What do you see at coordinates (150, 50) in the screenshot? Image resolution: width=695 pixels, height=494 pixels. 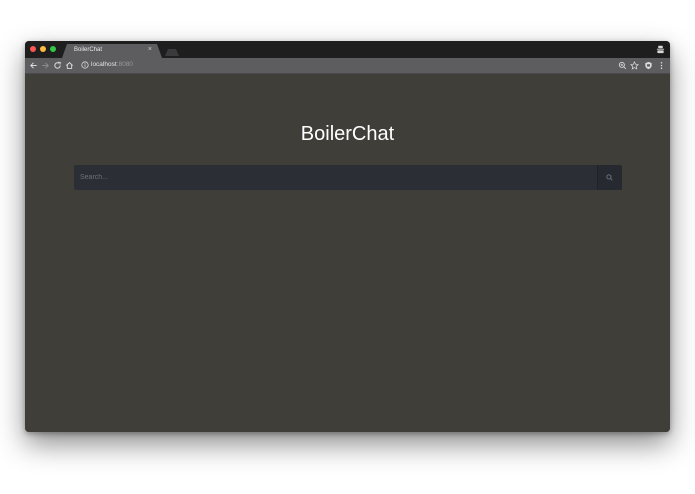 I see `tab-close-icon: ×` at bounding box center [150, 50].